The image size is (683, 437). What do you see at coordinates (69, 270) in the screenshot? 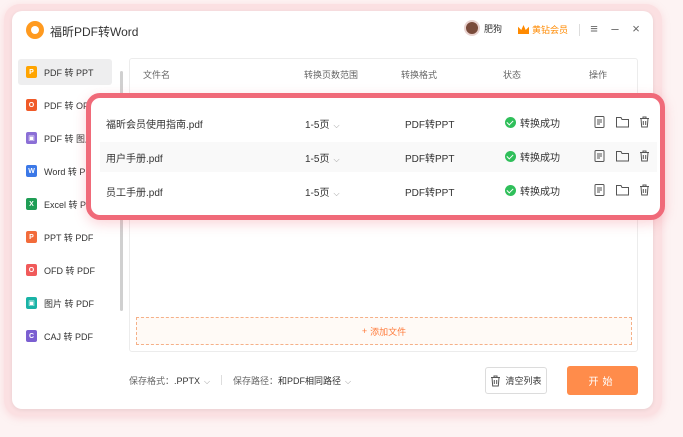
I see `sidebar-item-label: OFD 转 PDF` at bounding box center [69, 270].